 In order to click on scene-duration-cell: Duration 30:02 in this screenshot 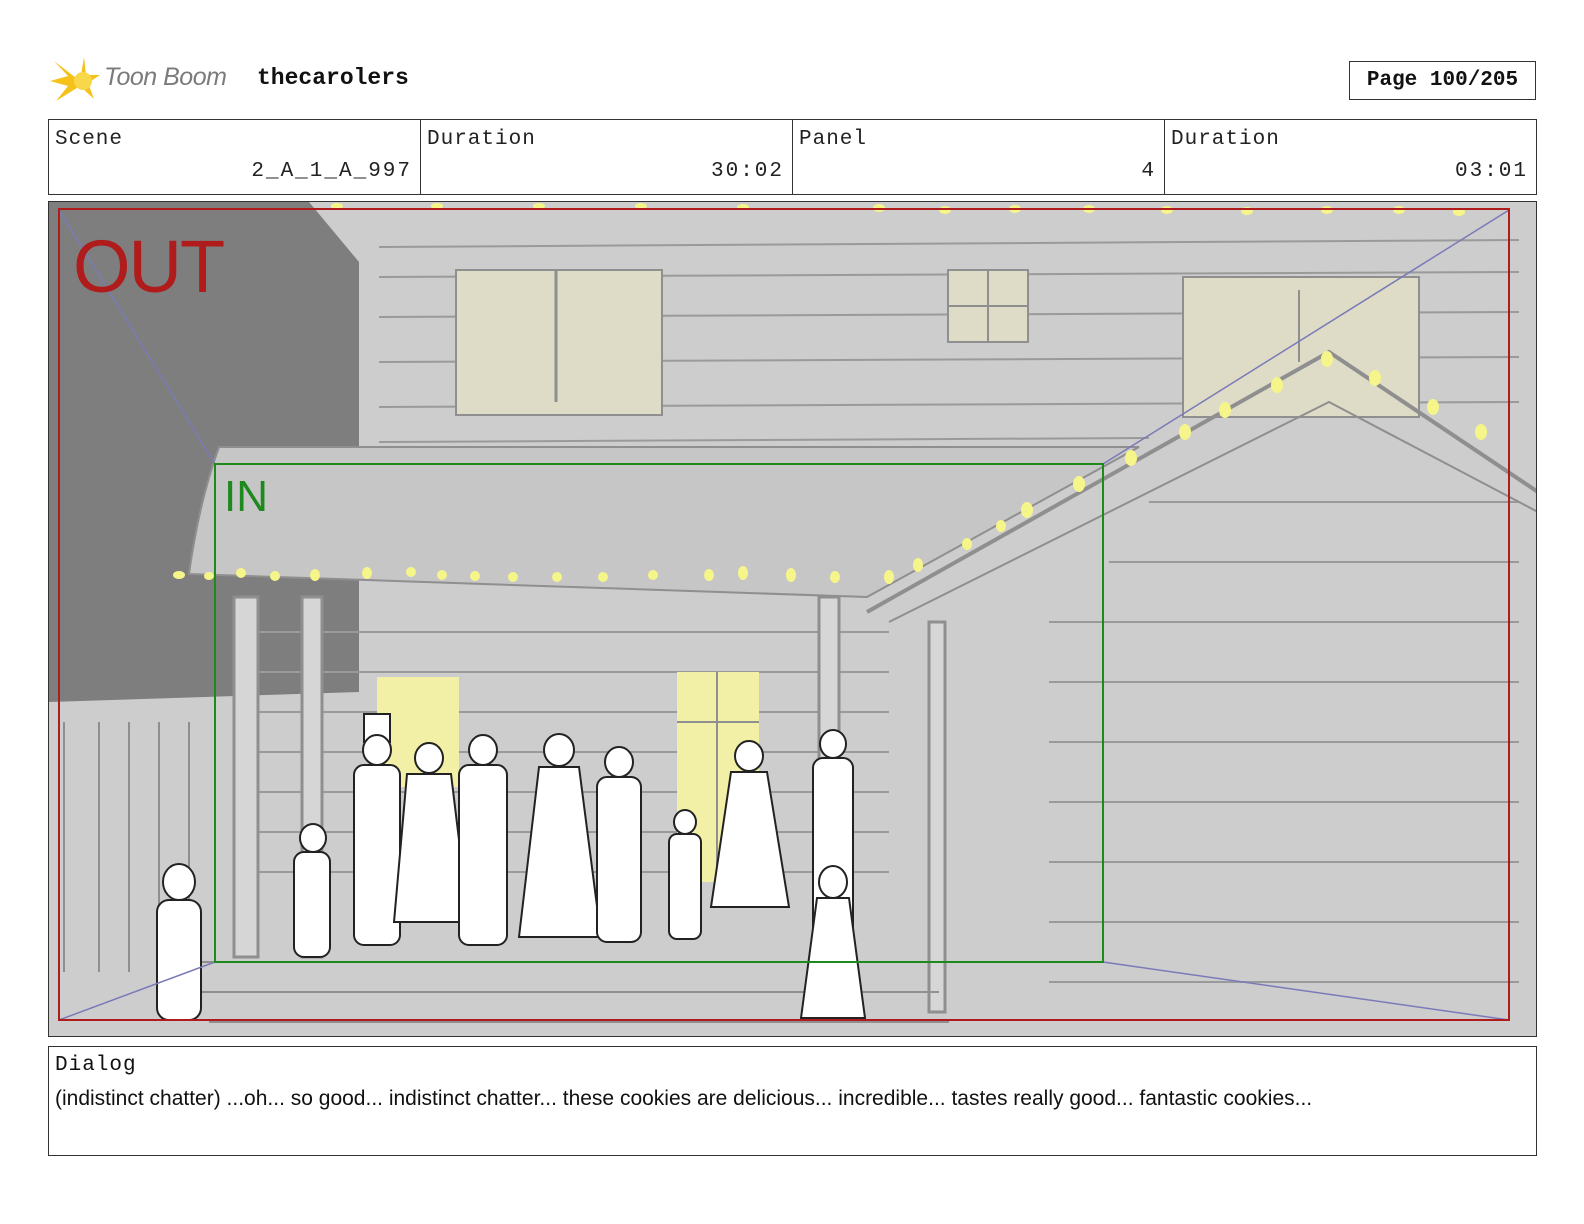, I will do `click(607, 157)`.